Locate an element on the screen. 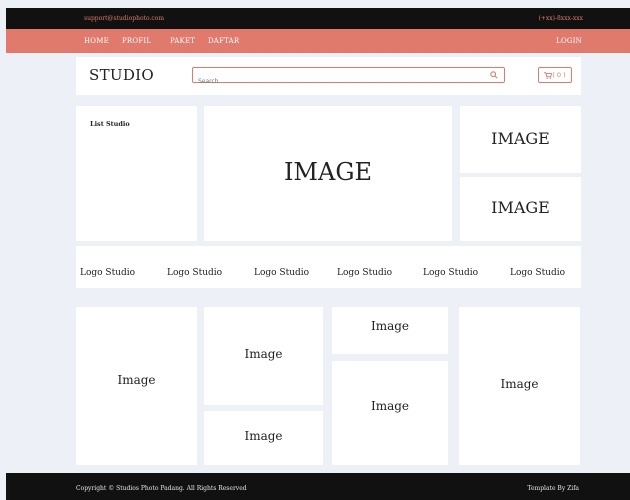 This screenshot has width=630, height=500. gallery-image-6-label: Image is located at coordinates (519, 384).